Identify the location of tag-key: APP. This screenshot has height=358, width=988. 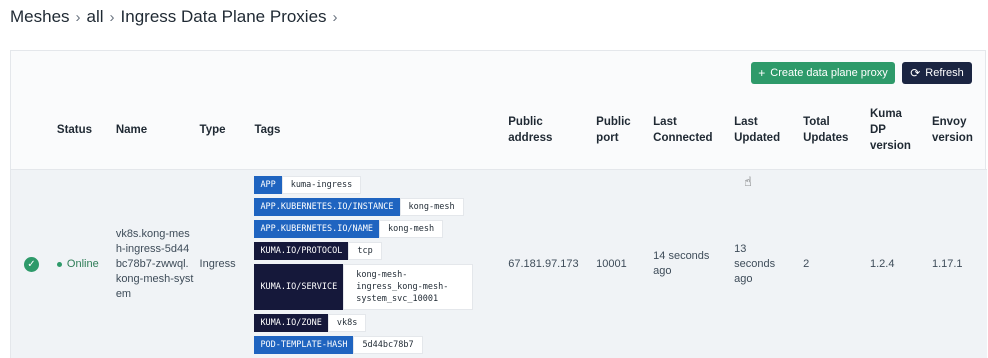
(268, 185).